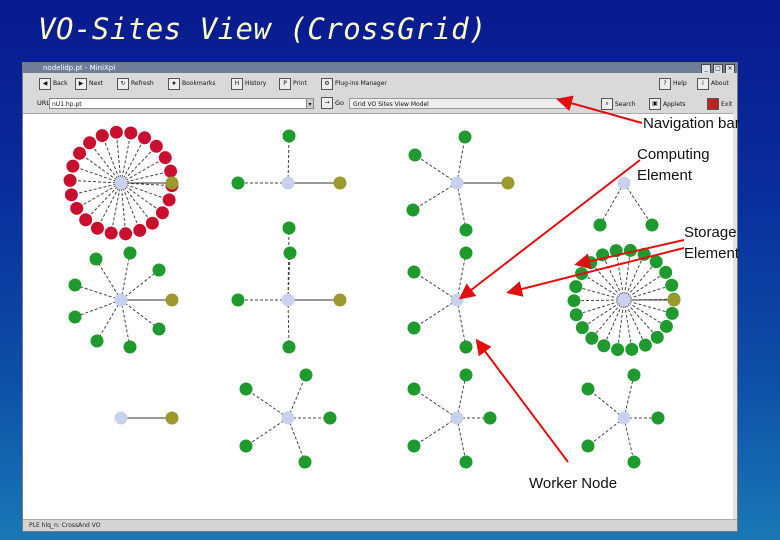 The image size is (780, 540). What do you see at coordinates (599, 109) in the screenshot?
I see `arrow-navigation-bar` at bounding box center [599, 109].